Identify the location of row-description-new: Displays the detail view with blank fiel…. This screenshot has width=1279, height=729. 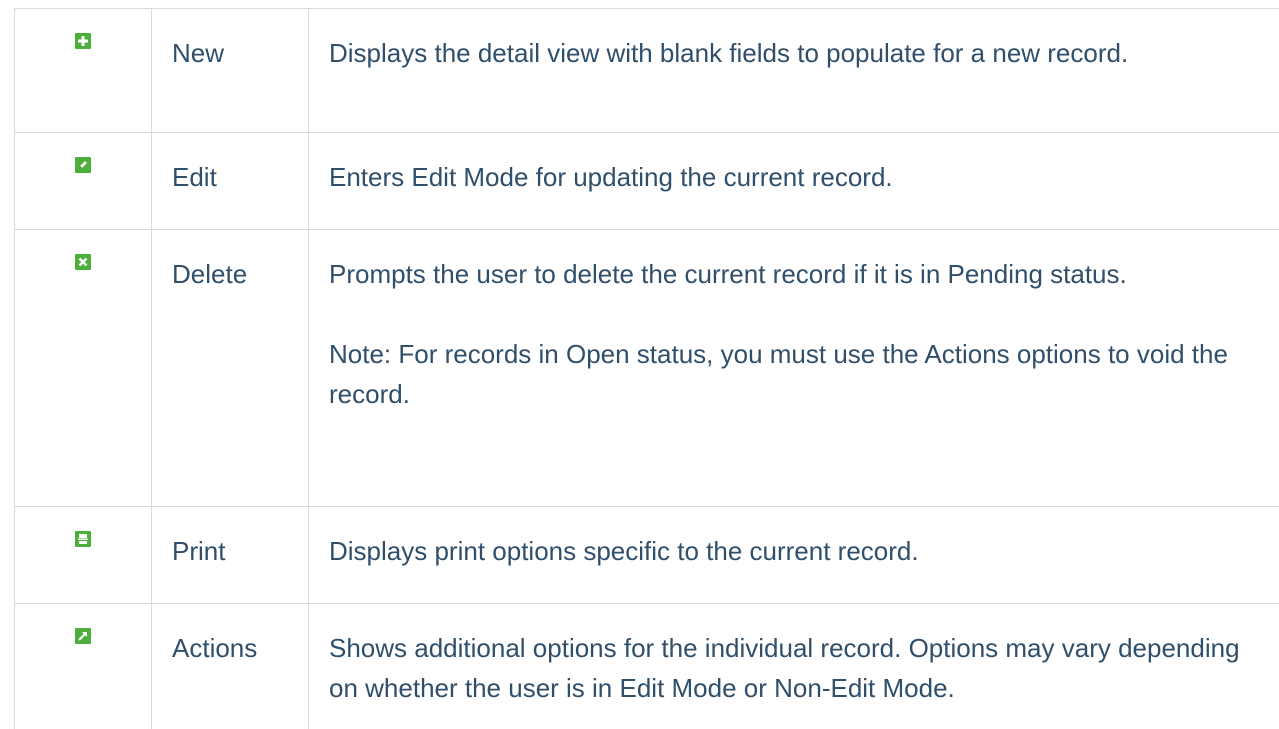
(729, 53).